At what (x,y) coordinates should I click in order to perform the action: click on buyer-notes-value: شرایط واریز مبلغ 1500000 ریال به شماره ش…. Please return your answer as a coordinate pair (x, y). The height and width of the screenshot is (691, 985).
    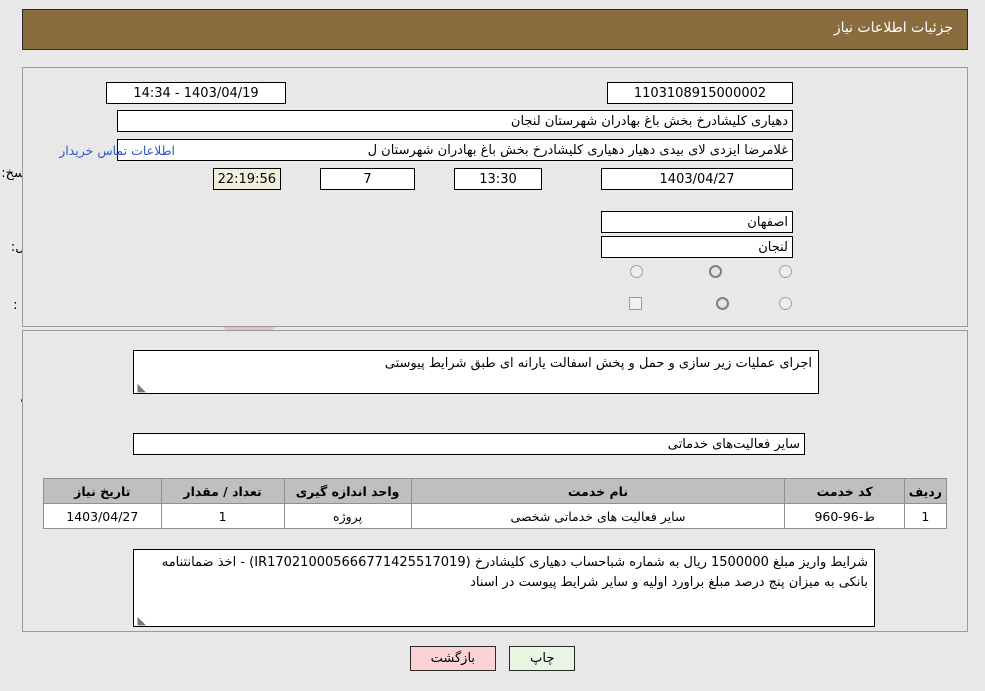
    Looking at the image, I should click on (514, 572).